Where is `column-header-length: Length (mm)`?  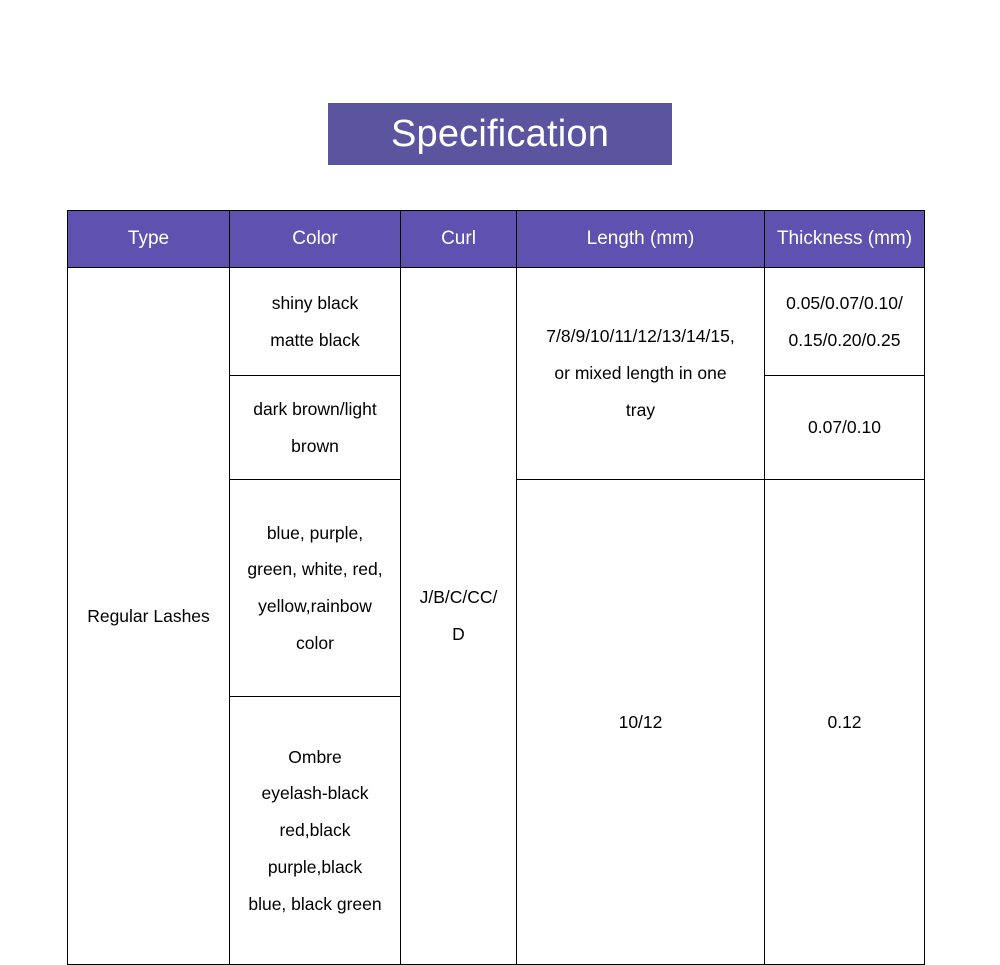 column-header-length: Length (mm) is located at coordinates (640, 239).